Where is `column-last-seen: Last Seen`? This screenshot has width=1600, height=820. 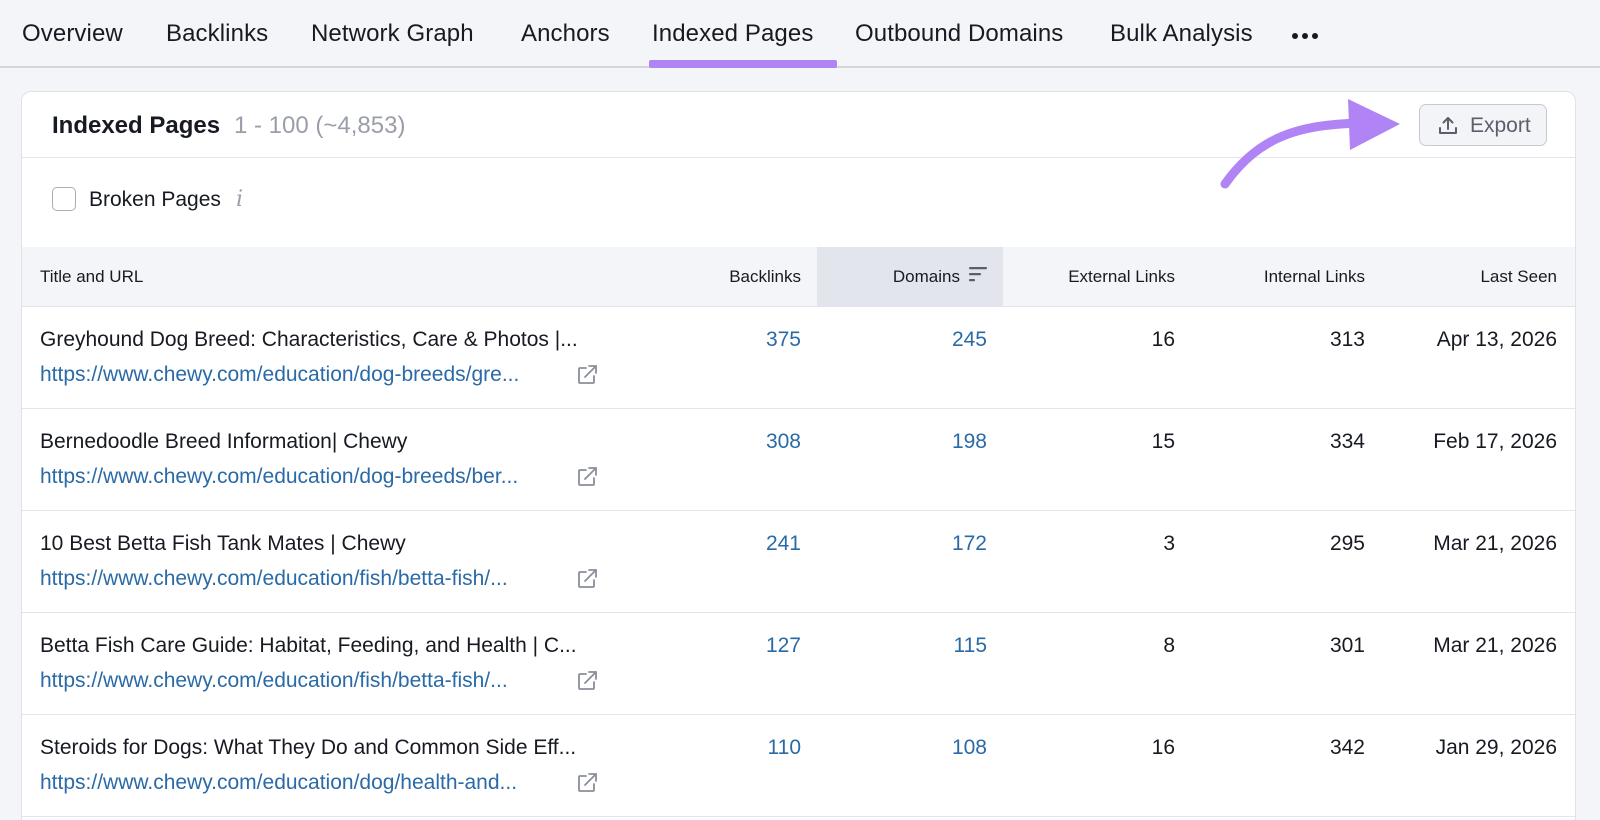
column-last-seen: Last Seen is located at coordinates (1518, 277).